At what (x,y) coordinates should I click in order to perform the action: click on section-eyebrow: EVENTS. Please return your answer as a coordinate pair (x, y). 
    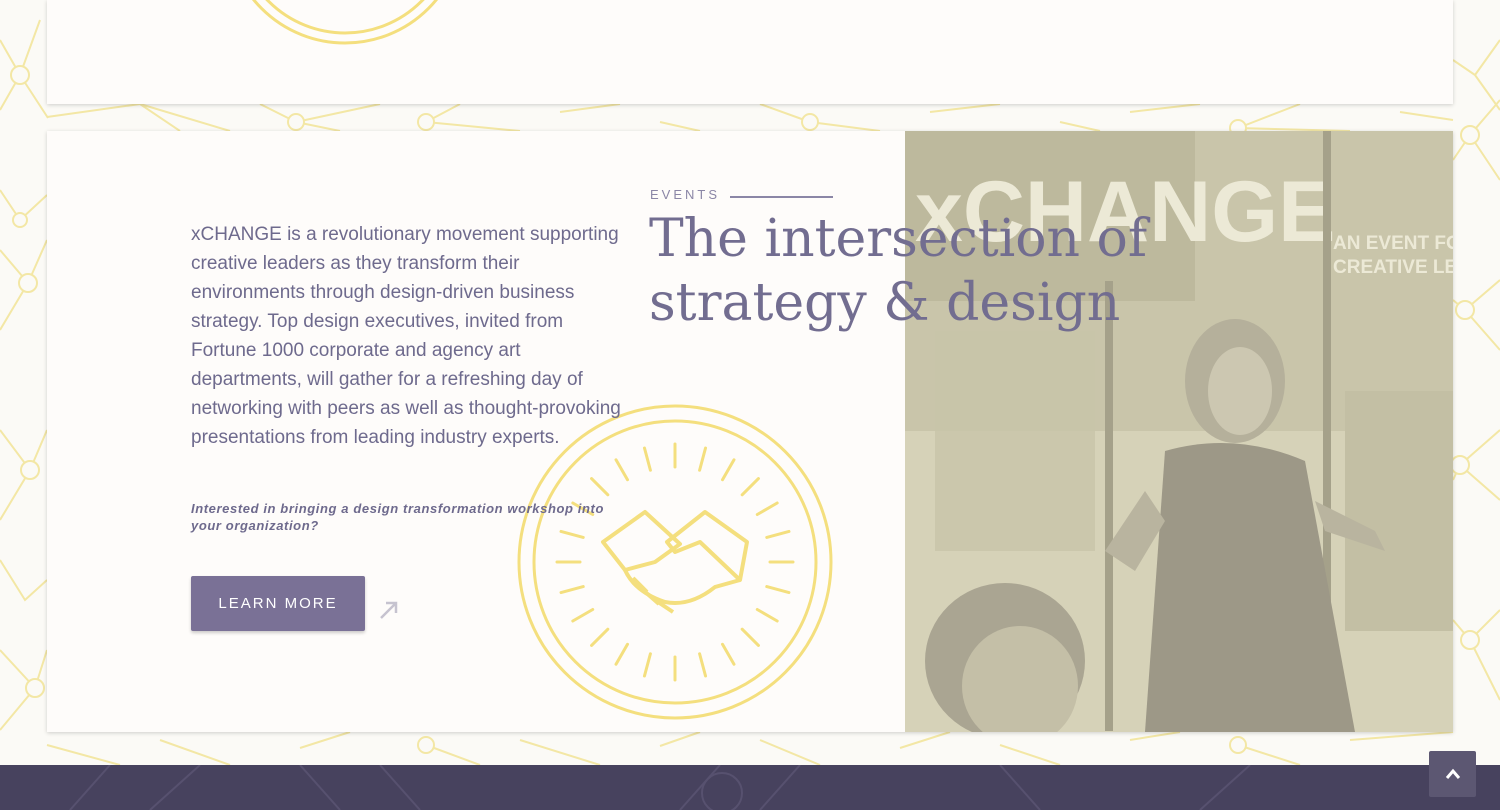
    Looking at the image, I should click on (685, 194).